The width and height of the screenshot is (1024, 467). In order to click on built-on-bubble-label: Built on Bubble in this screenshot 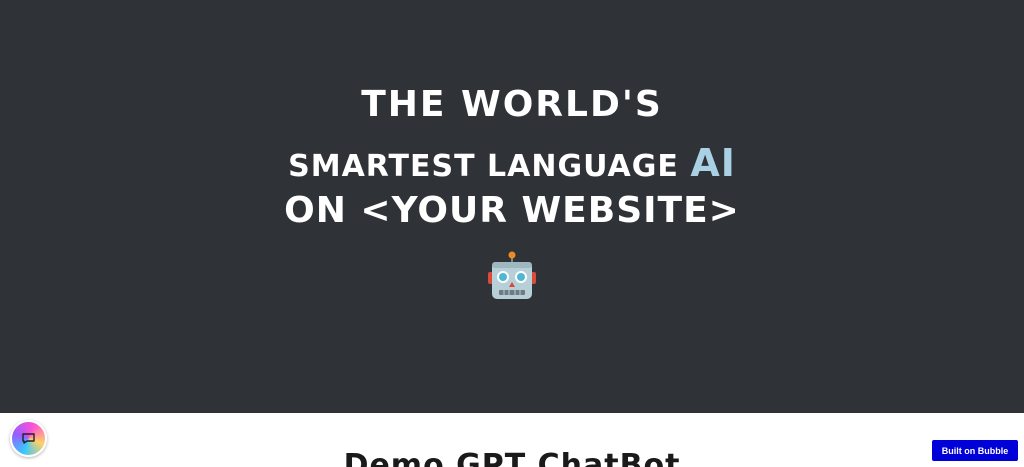, I will do `click(975, 450)`.